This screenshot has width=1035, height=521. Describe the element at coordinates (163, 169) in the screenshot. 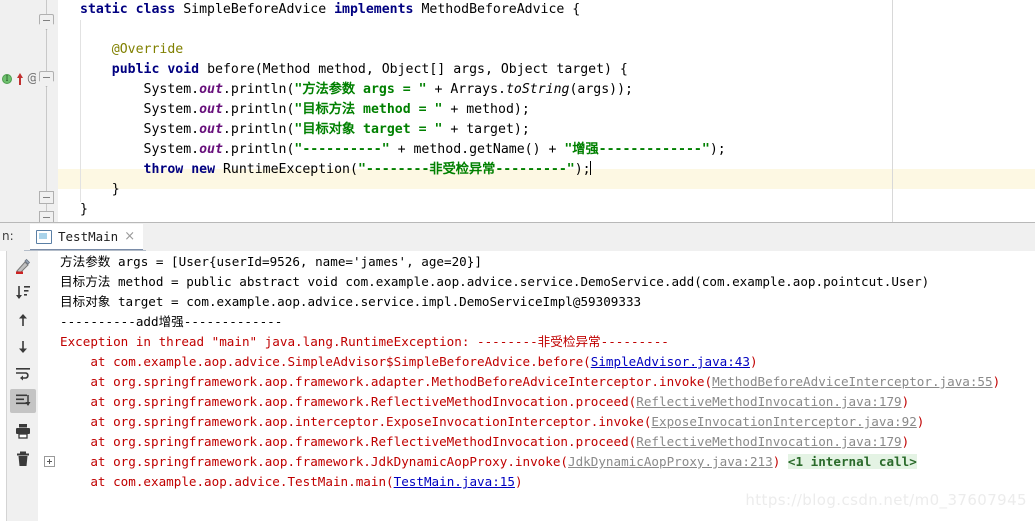

I see `code-token-kw: throw` at that location.